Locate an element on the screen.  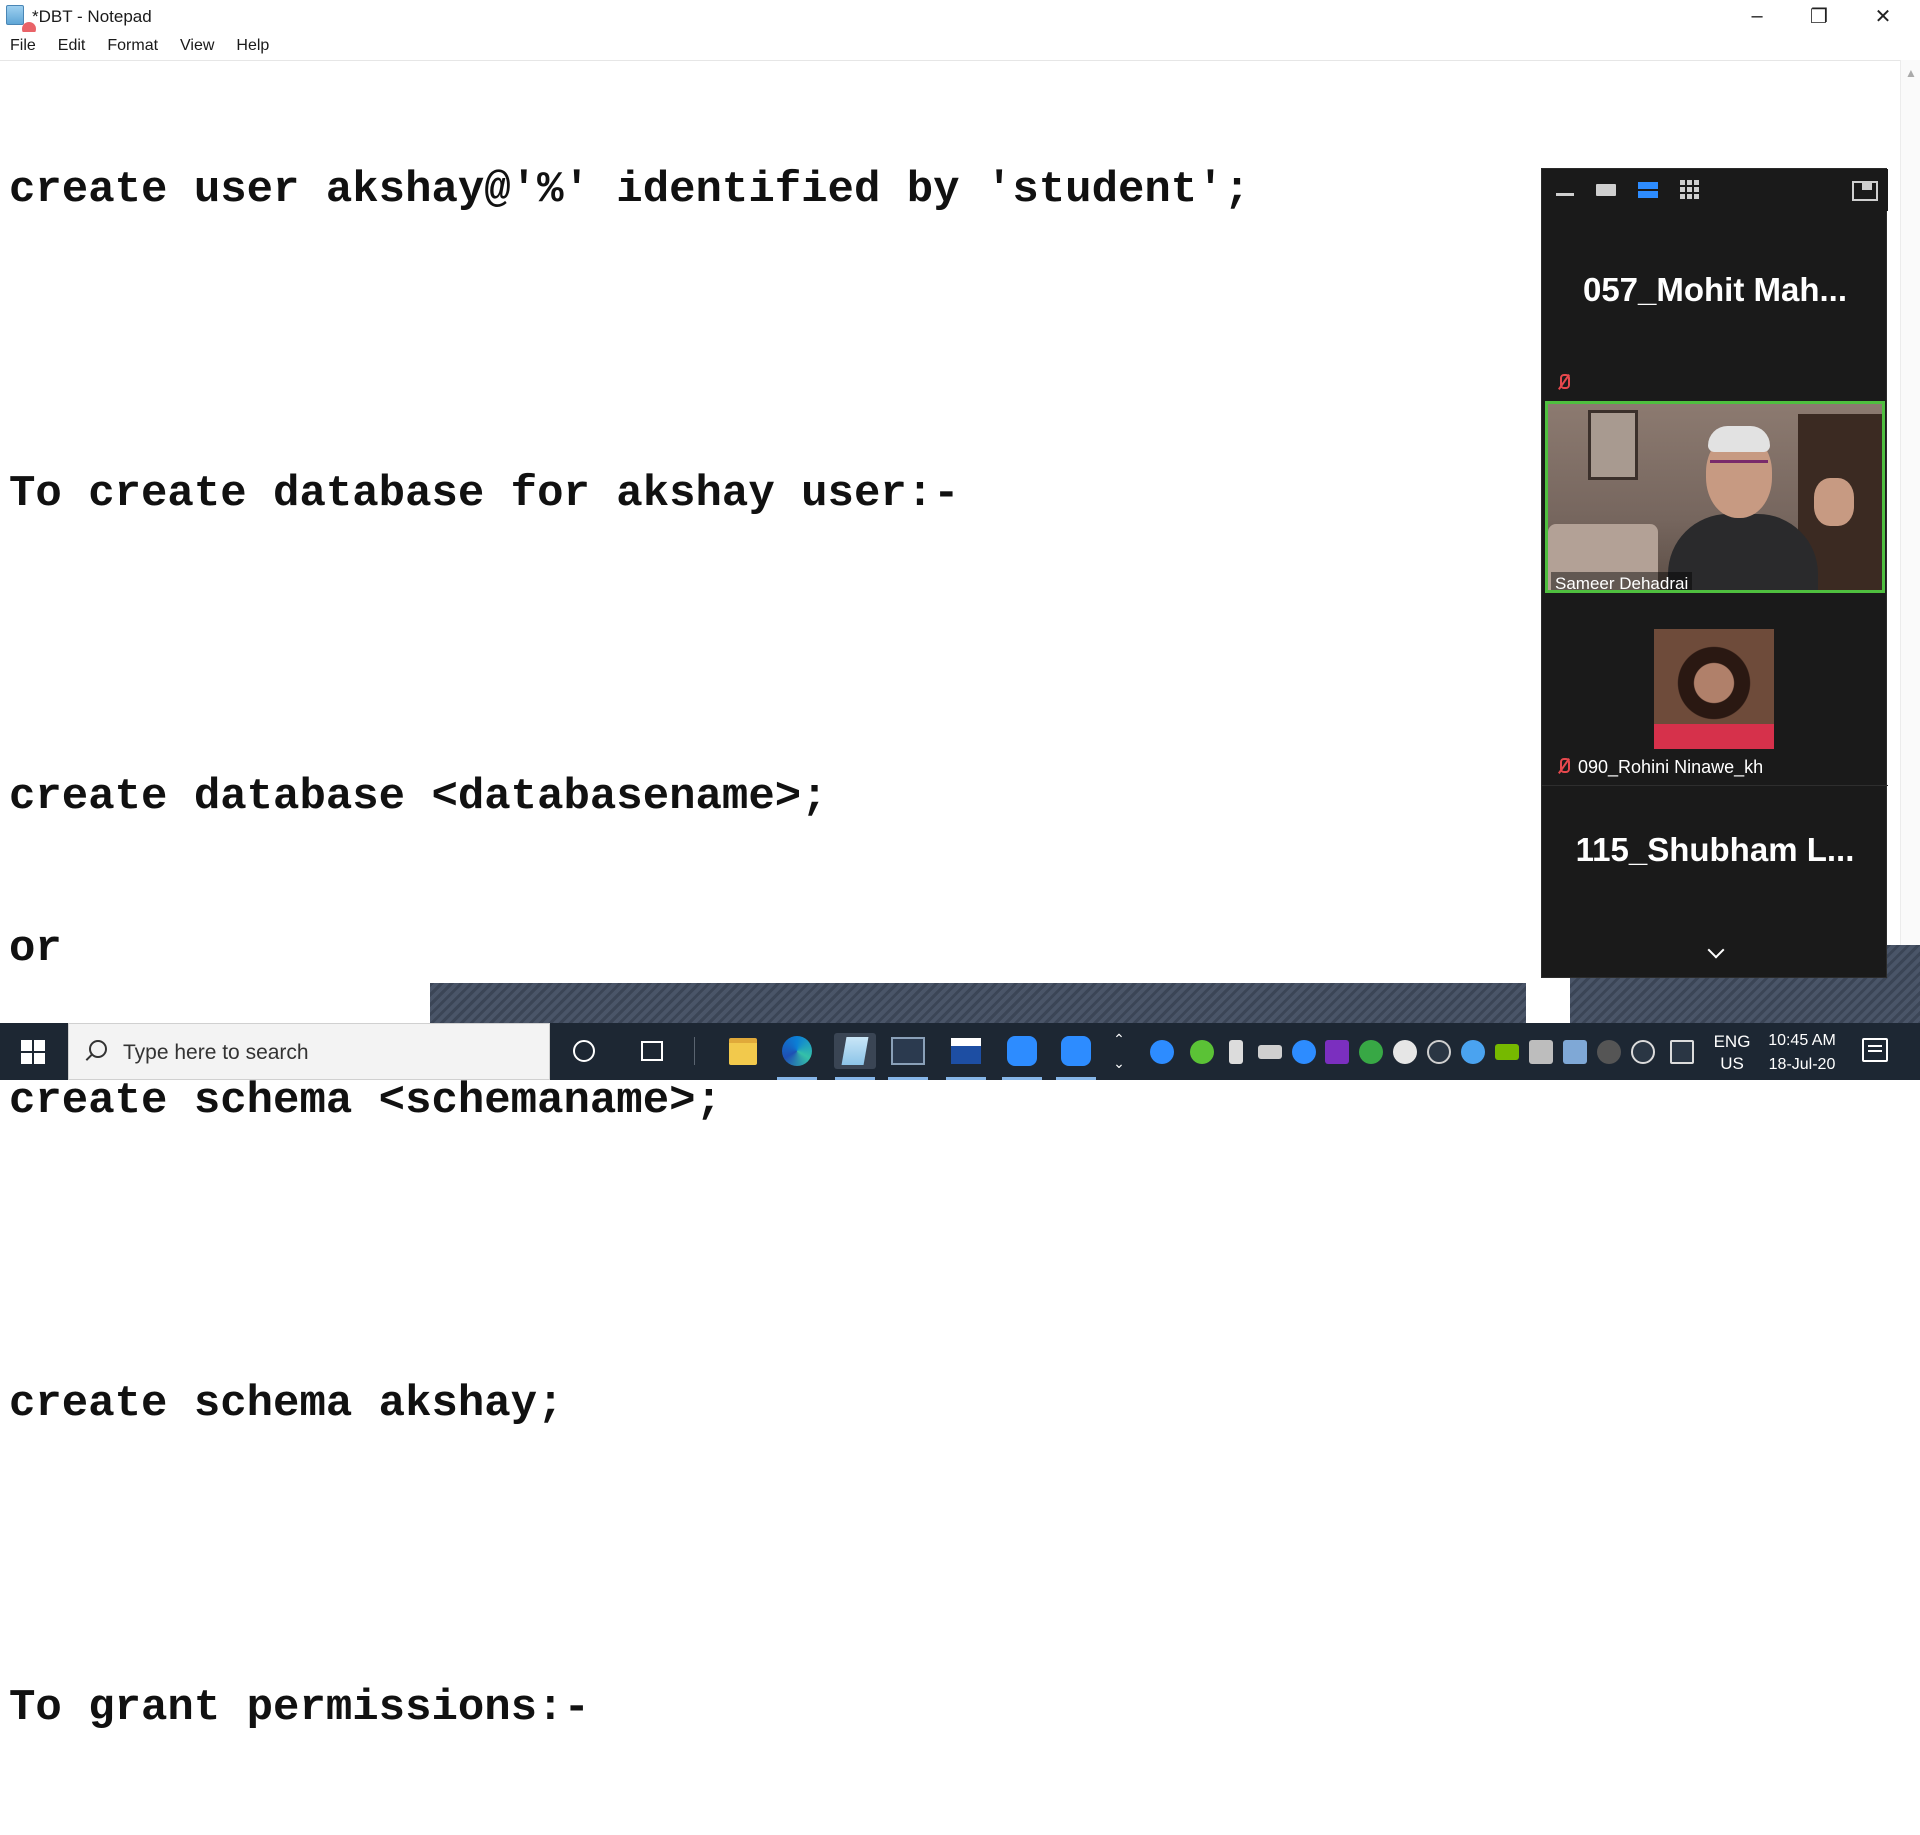
action-center-icon is located at coordinates (1875, 1050).